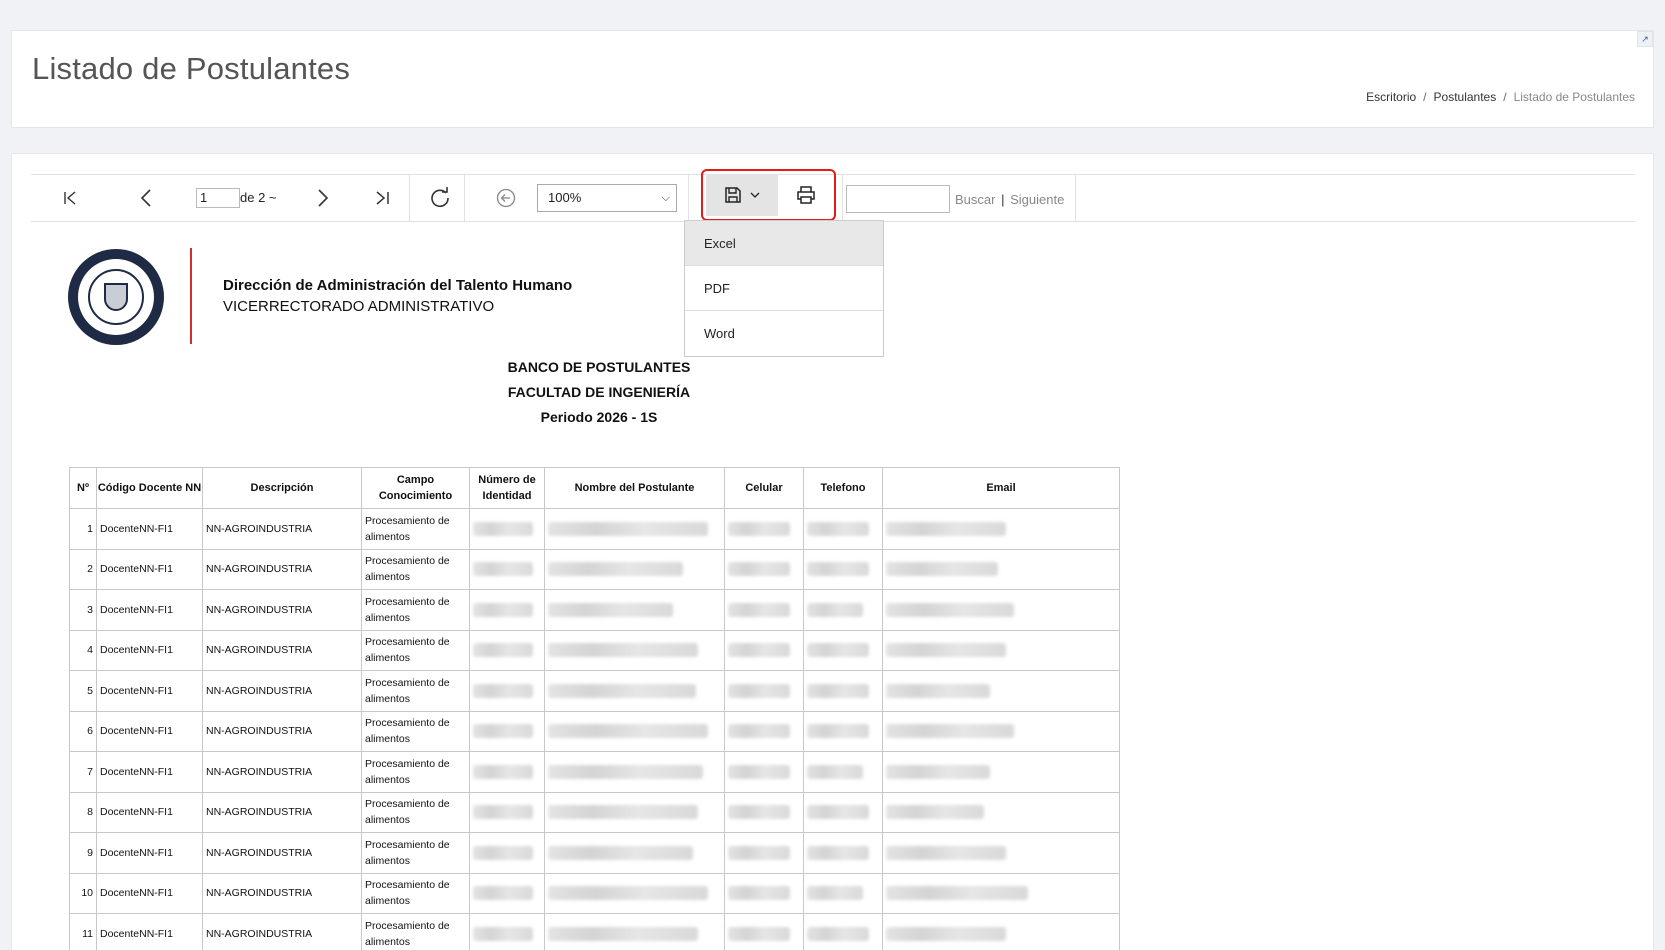  Describe the element at coordinates (83, 731) in the screenshot. I see `row-number: 6` at that location.